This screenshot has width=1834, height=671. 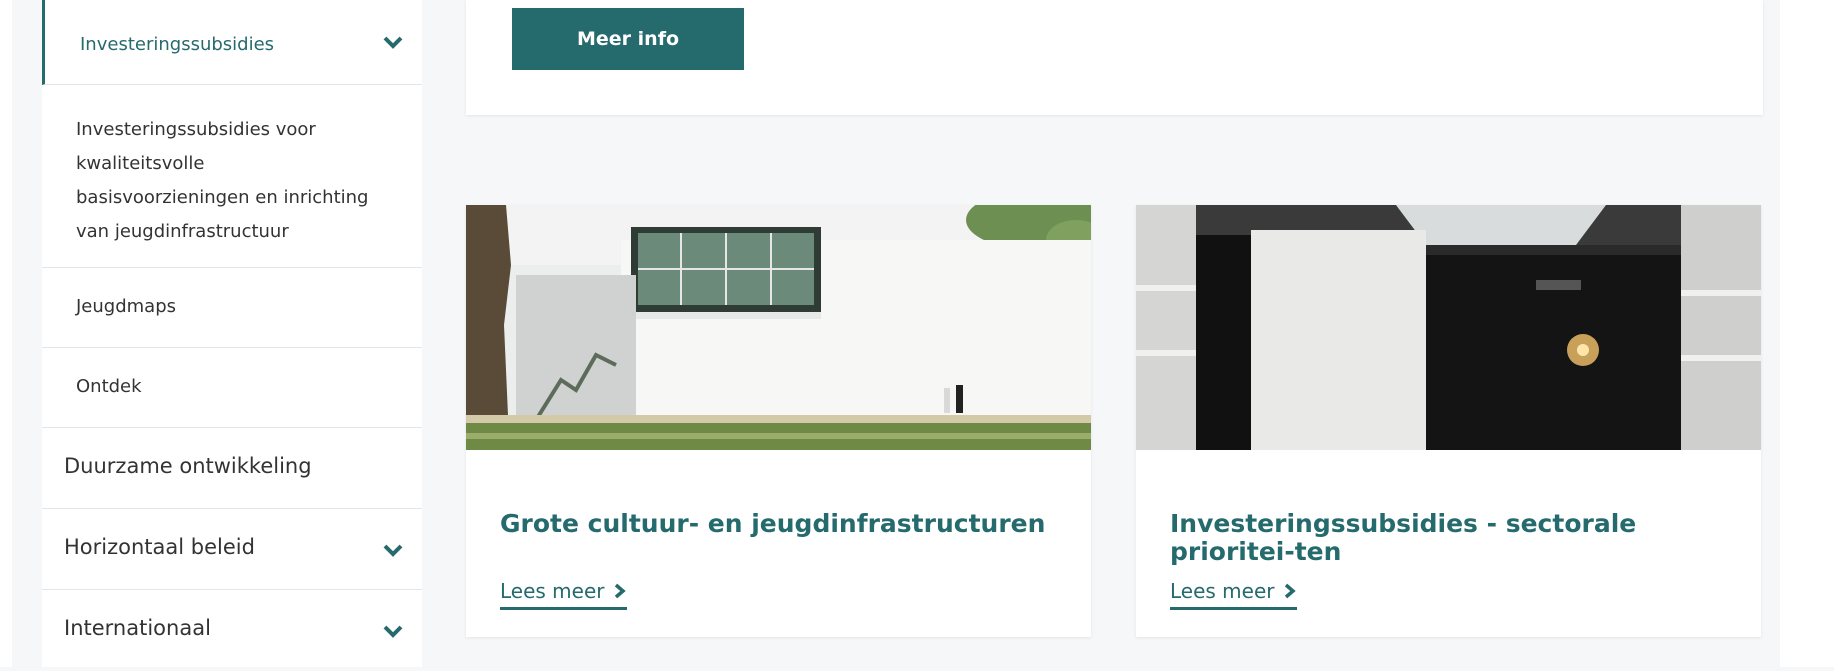 I want to click on hall-photo, so click(x=1448, y=327).